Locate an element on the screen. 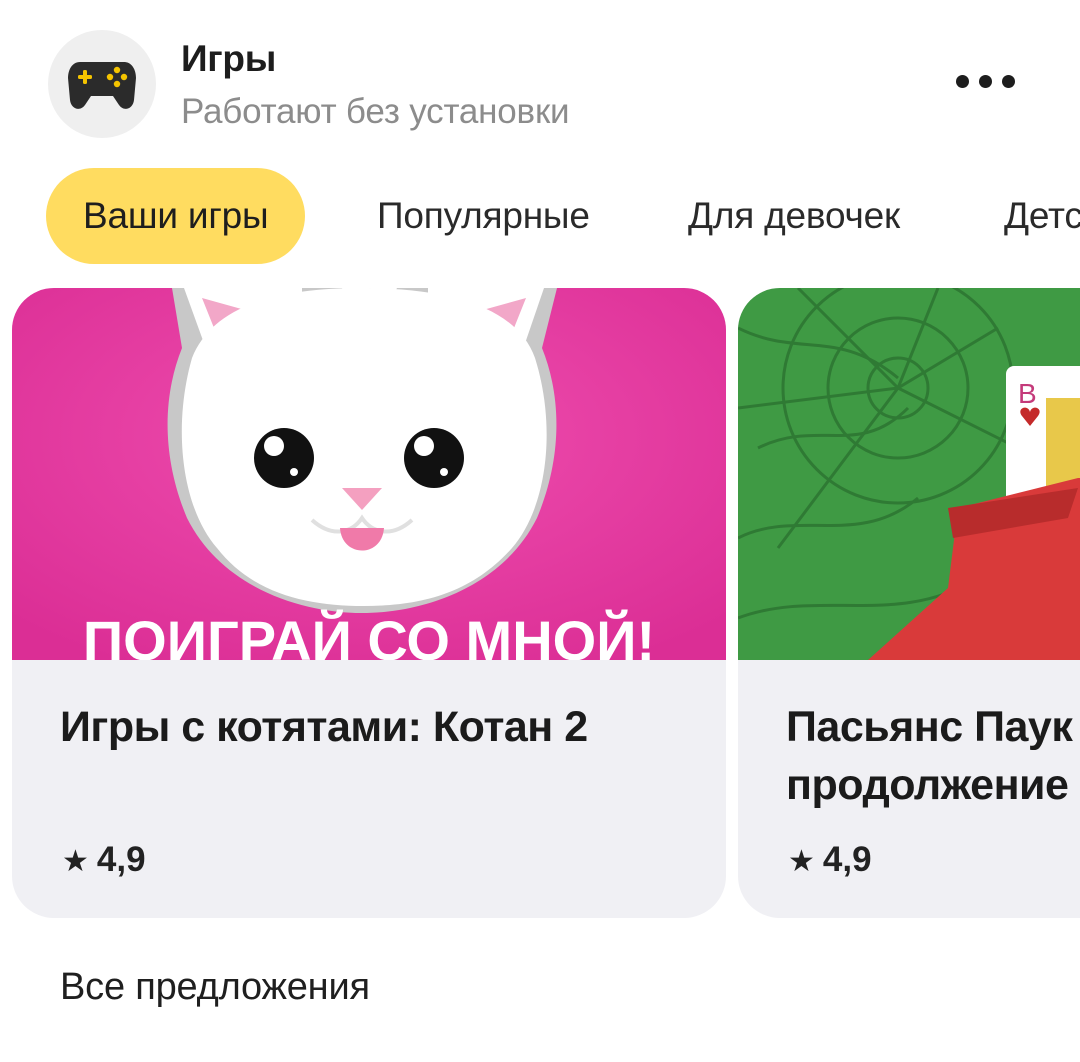 The width and height of the screenshot is (1080, 1062). tab-kids: Детские is located at coordinates (1042, 216).